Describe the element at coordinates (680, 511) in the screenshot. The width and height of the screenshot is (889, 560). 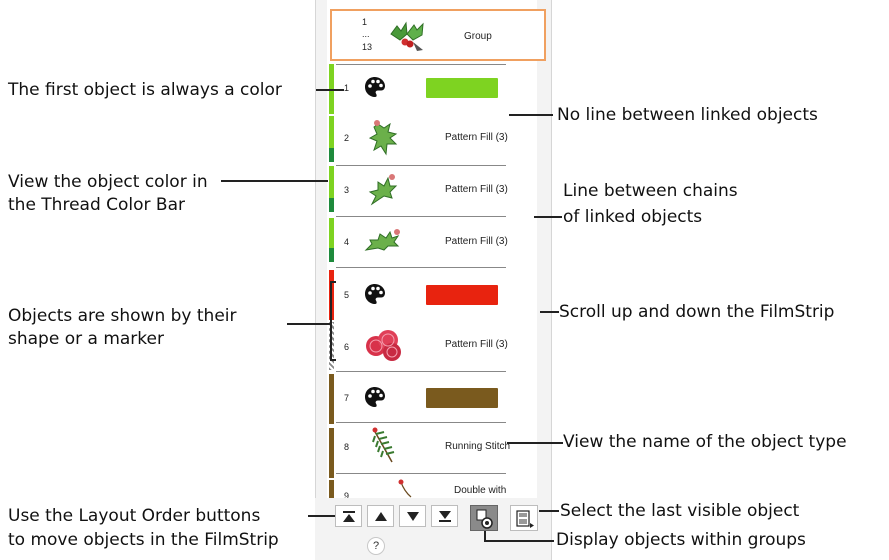
I see `callout-select-last: Select the last visible object` at that location.